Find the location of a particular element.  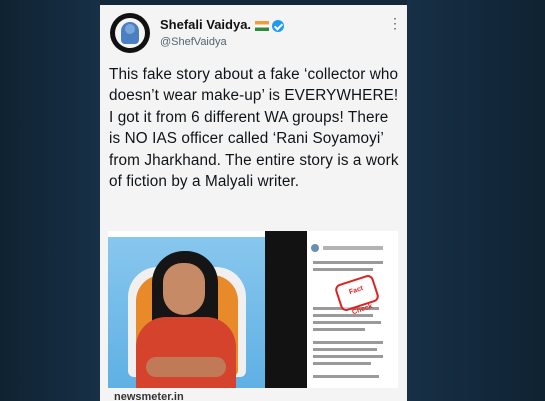

dark-divider-panel is located at coordinates (286, 309).